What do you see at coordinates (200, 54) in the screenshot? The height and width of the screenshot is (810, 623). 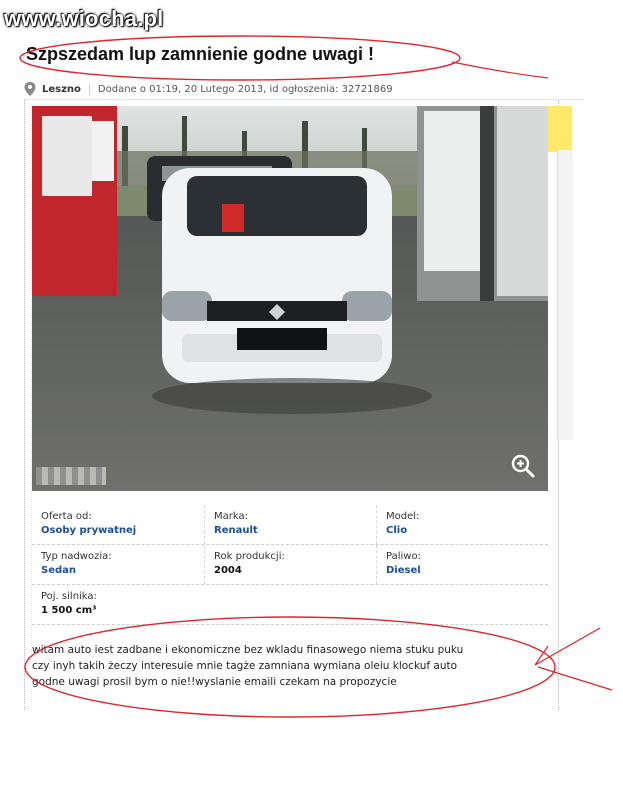 I see `listing-title: Szpszedam lup zamnienie godne uwagi !` at bounding box center [200, 54].